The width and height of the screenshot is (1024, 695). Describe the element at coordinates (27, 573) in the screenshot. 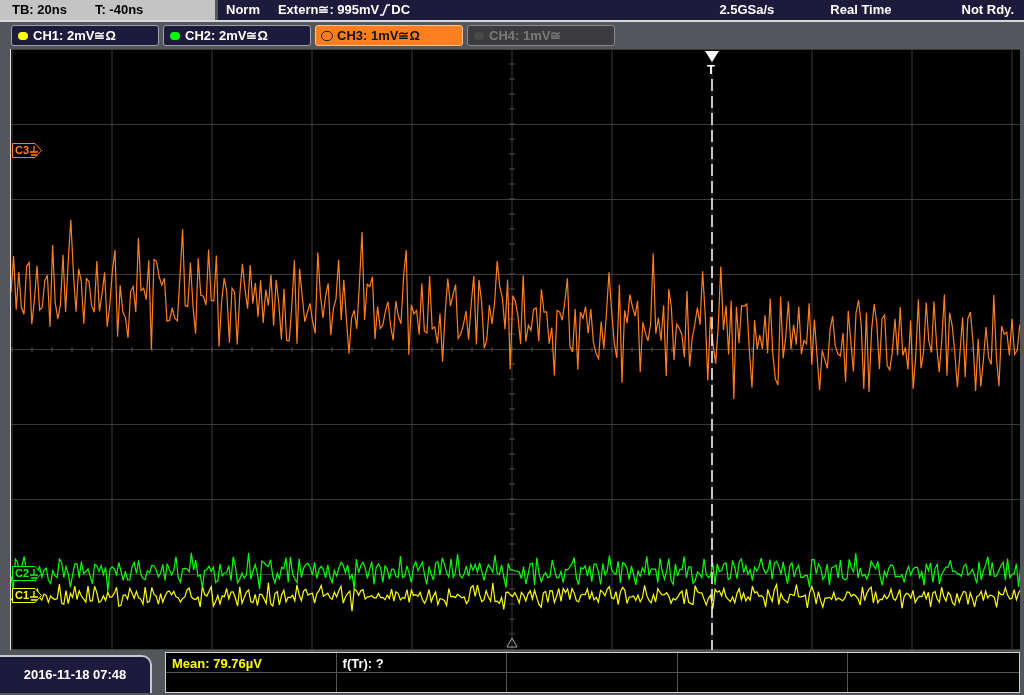

I see `channel-marker: C2` at that location.